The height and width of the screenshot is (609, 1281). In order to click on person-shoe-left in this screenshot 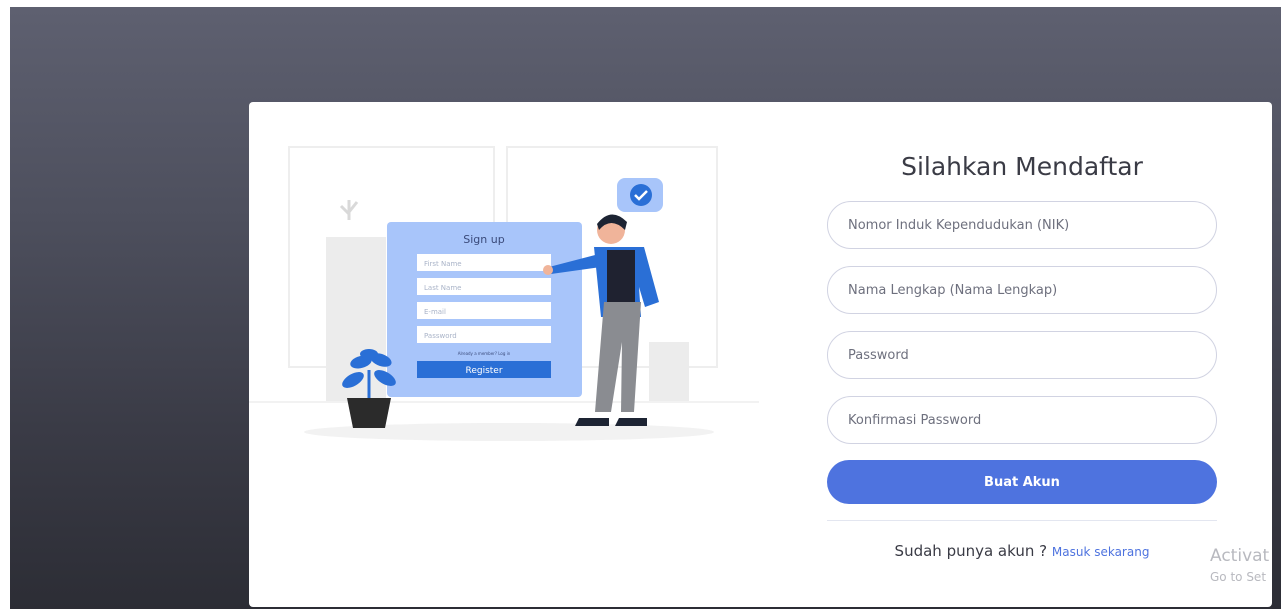, I will do `click(592, 422)`.